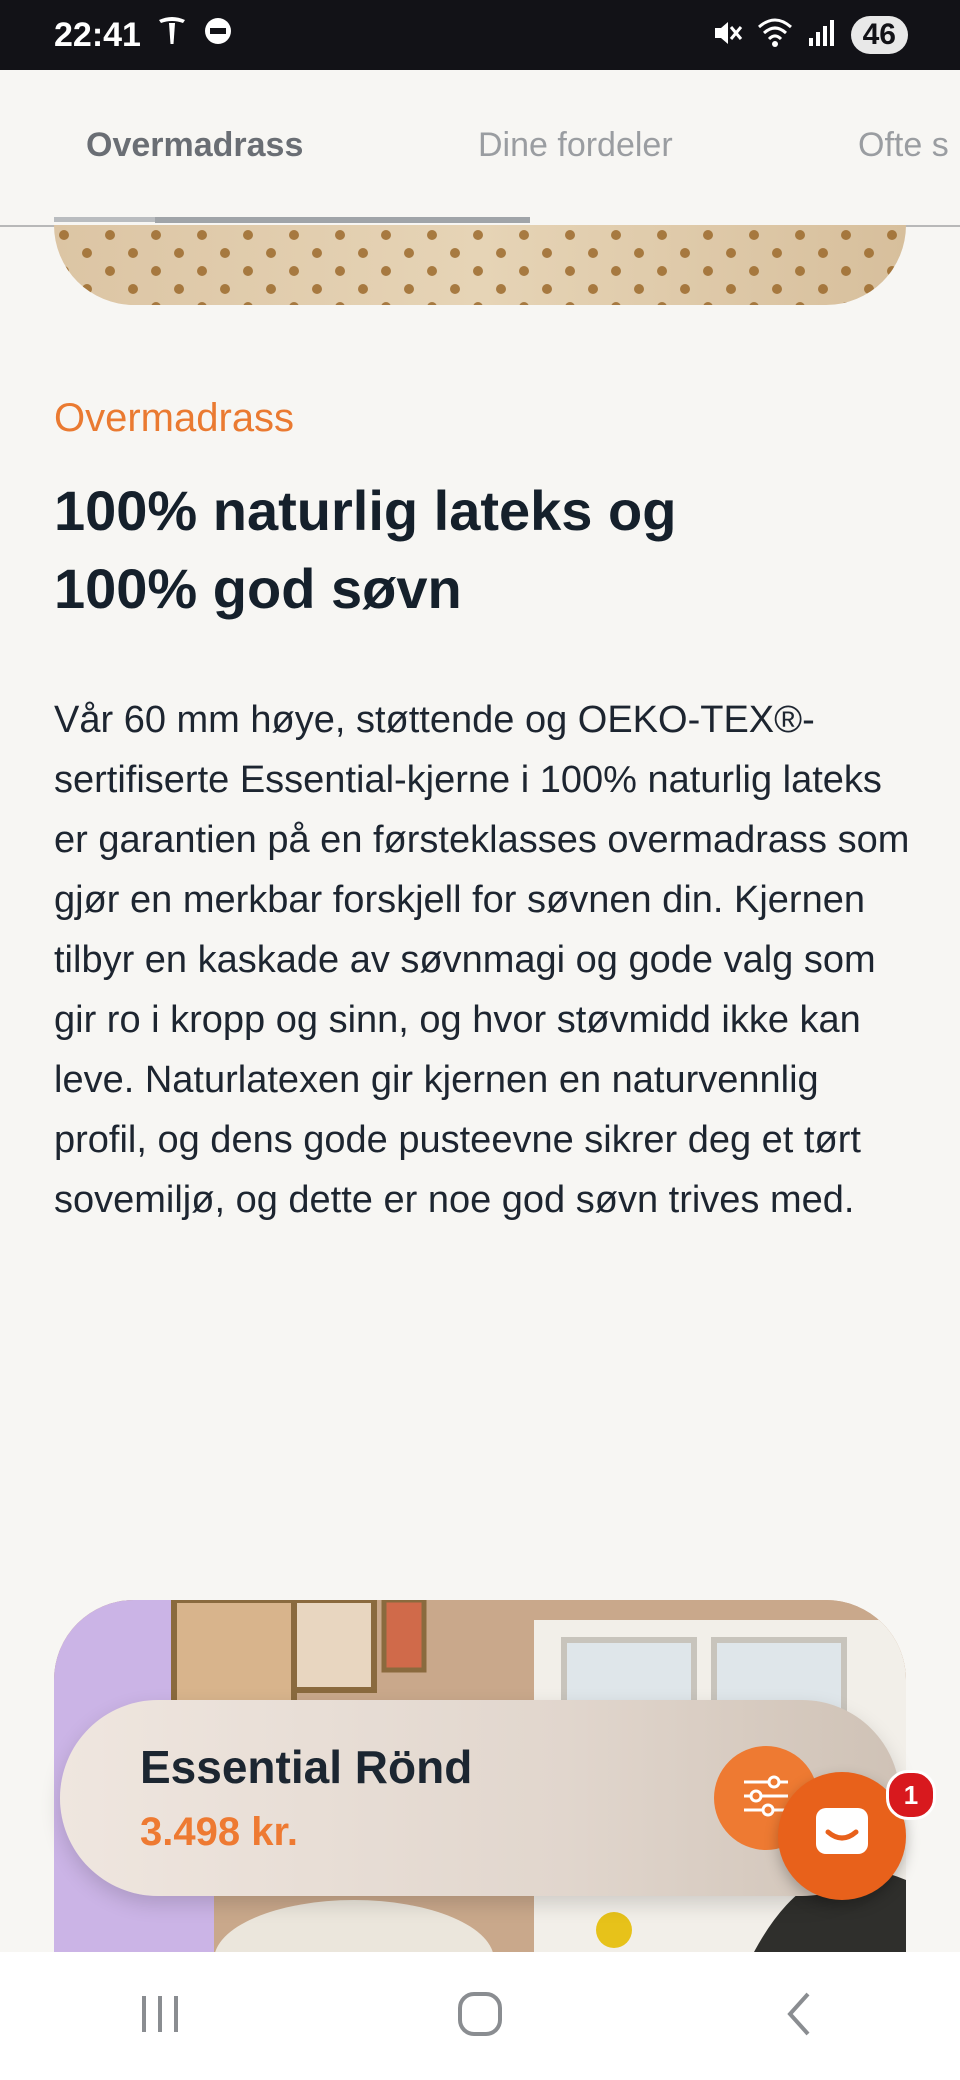 This screenshot has width=960, height=2080. I want to click on chat-notification-badge: 1, so click(911, 1795).